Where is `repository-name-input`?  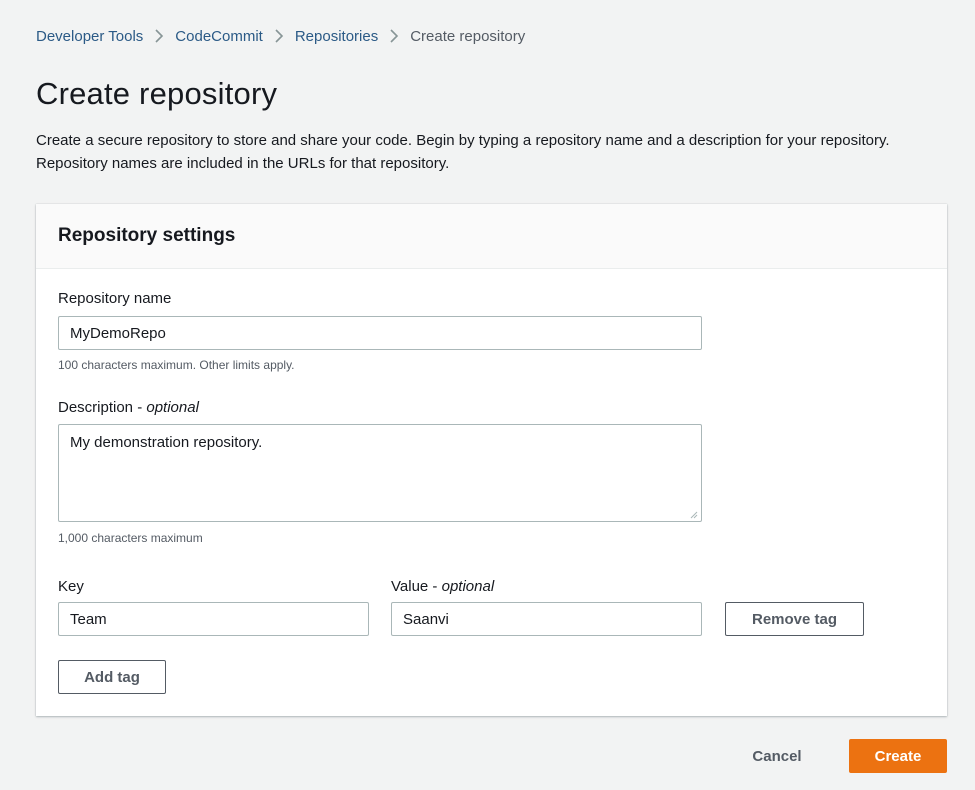
repository-name-input is located at coordinates (380, 333).